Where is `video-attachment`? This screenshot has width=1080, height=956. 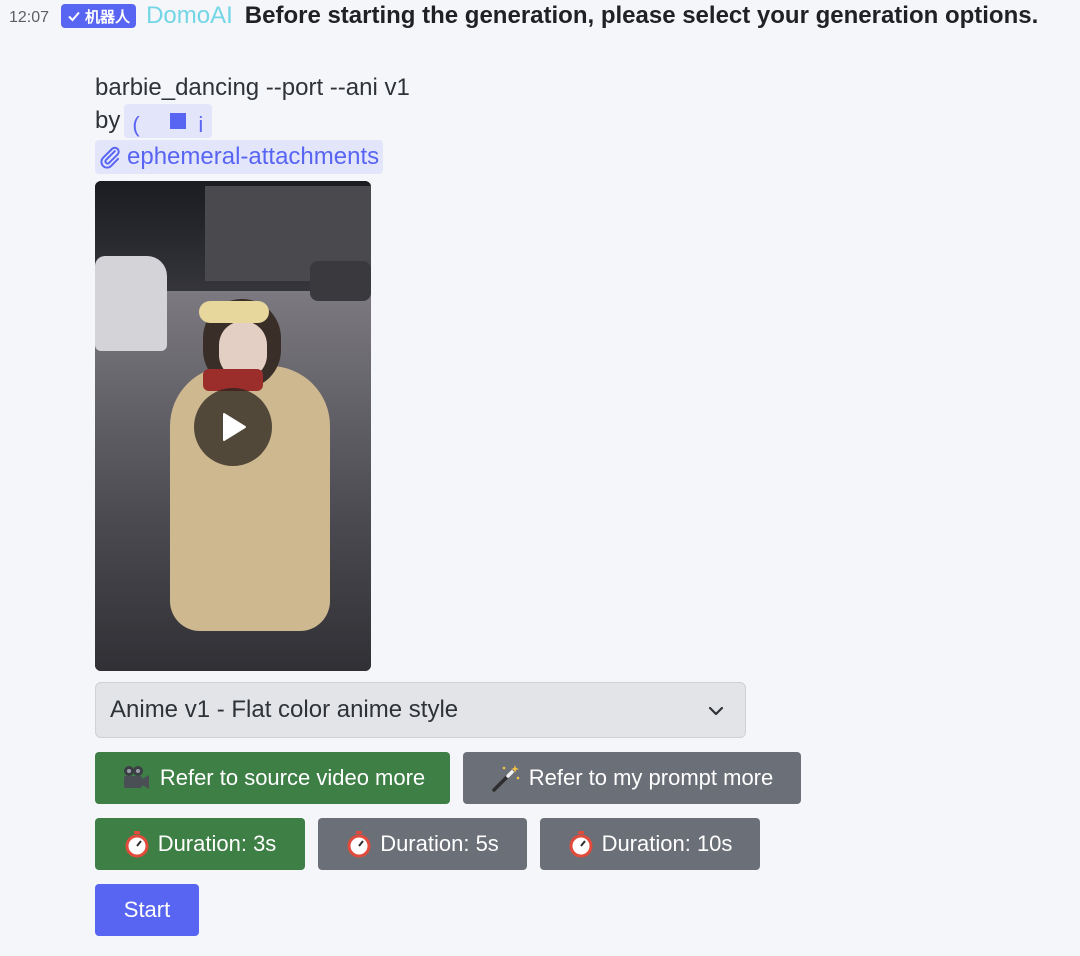 video-attachment is located at coordinates (233, 426).